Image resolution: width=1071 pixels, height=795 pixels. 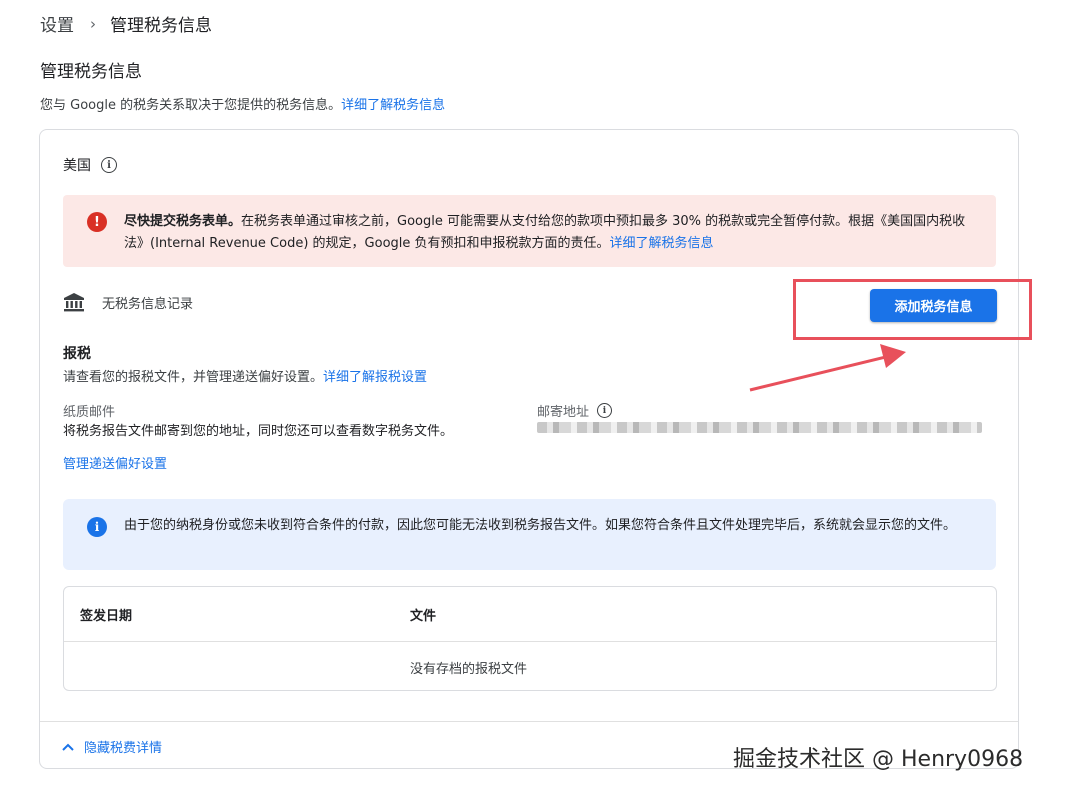 I want to click on country-header: 美国 i, so click(x=90, y=165).